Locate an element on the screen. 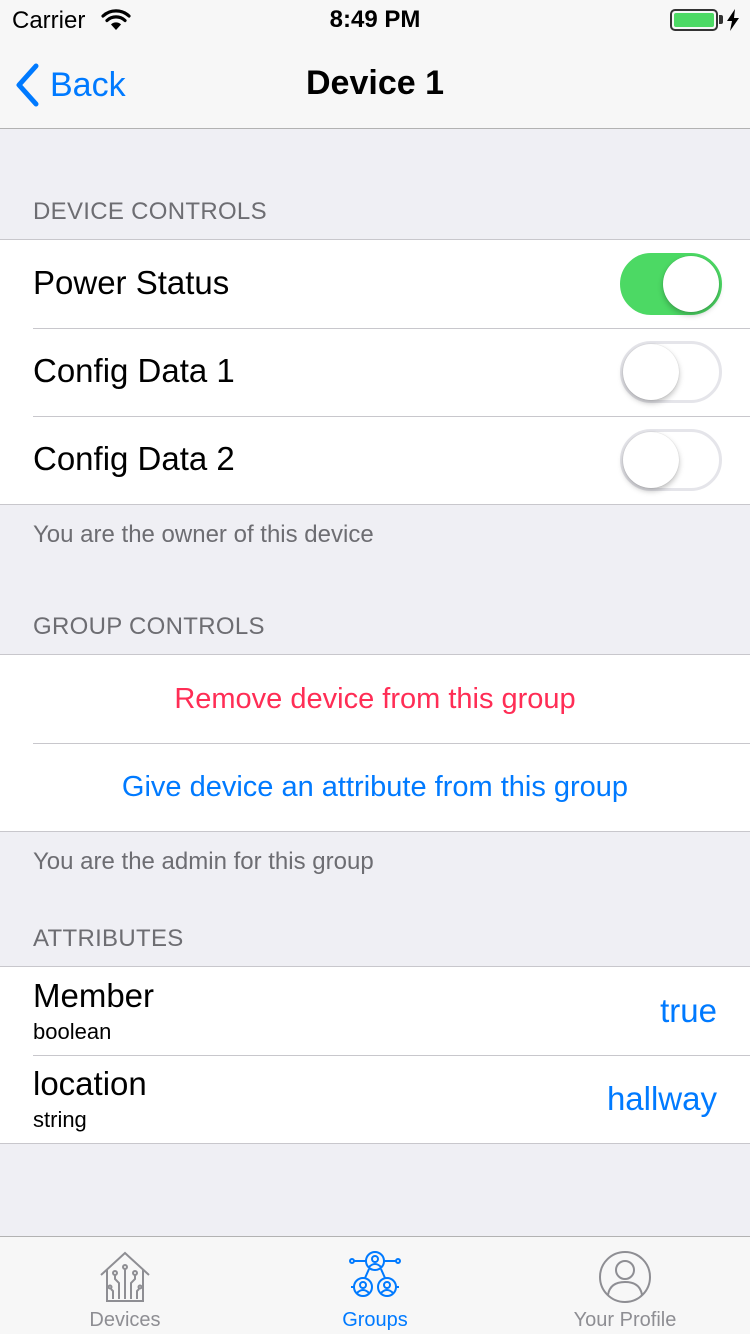  attribute-value: true is located at coordinates (688, 1010).